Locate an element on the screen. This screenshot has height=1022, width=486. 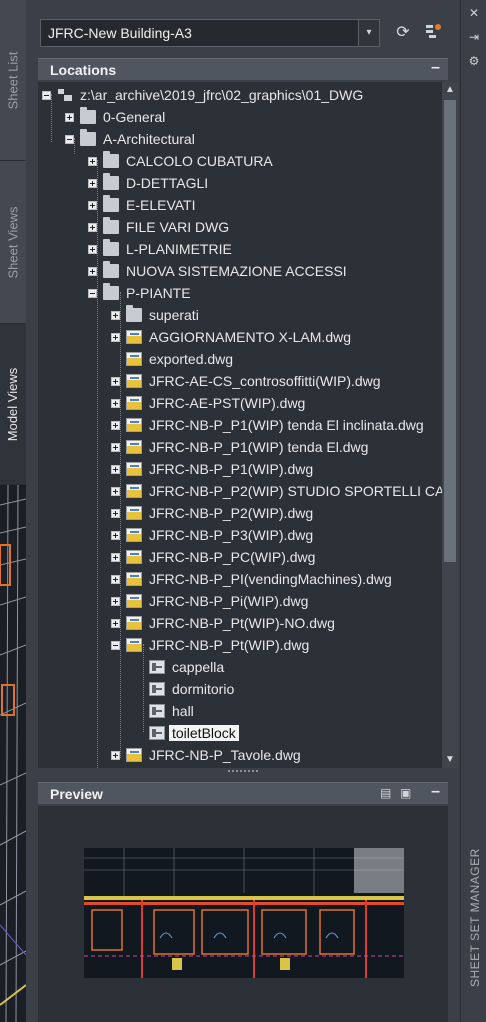
properties-icon: ⚙ is located at coordinates (474, 61).